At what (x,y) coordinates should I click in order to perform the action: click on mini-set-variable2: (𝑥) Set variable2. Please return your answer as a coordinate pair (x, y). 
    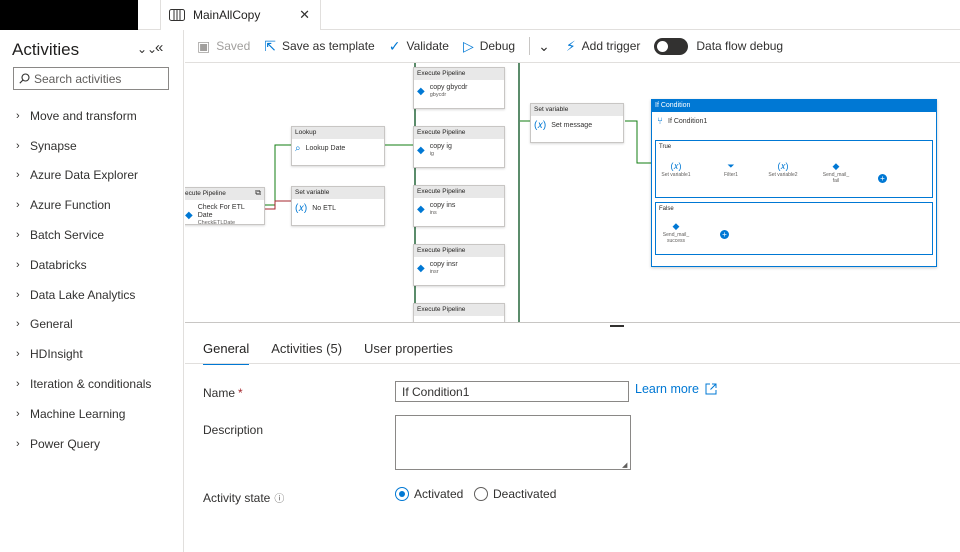
    Looking at the image, I should click on (783, 169).